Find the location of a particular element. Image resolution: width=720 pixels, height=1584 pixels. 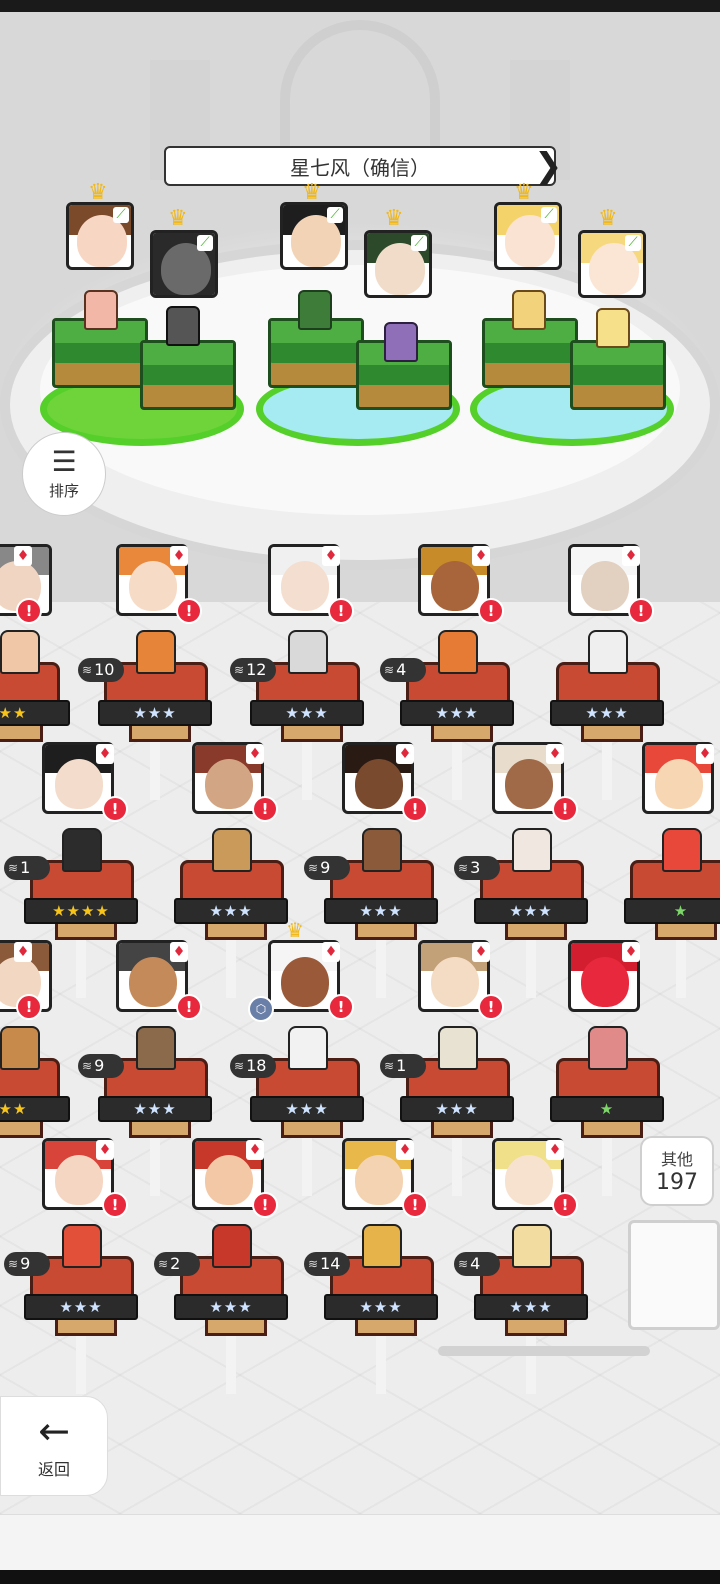

back-button: ← 返回 is located at coordinates (54, 1446).